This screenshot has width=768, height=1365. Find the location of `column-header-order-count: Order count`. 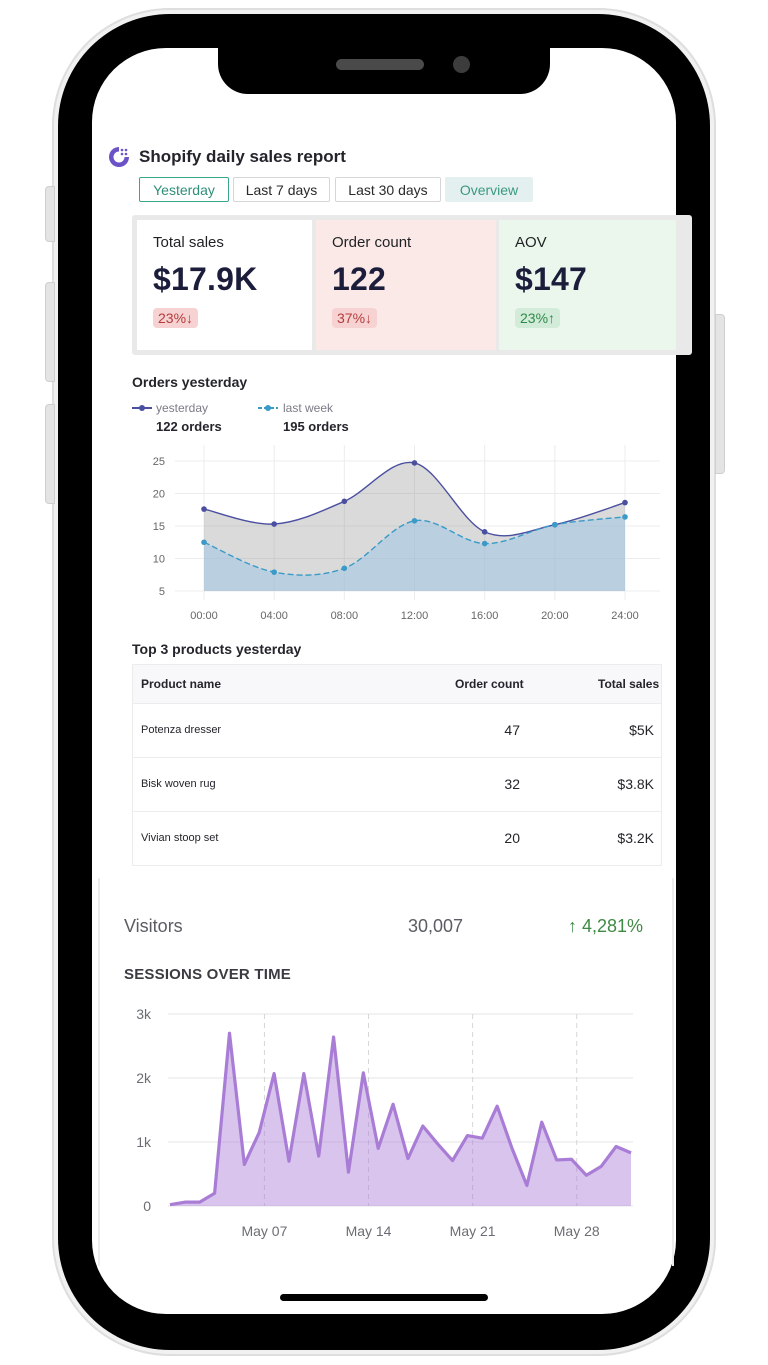

column-header-order-count: Order count is located at coordinates (489, 684).